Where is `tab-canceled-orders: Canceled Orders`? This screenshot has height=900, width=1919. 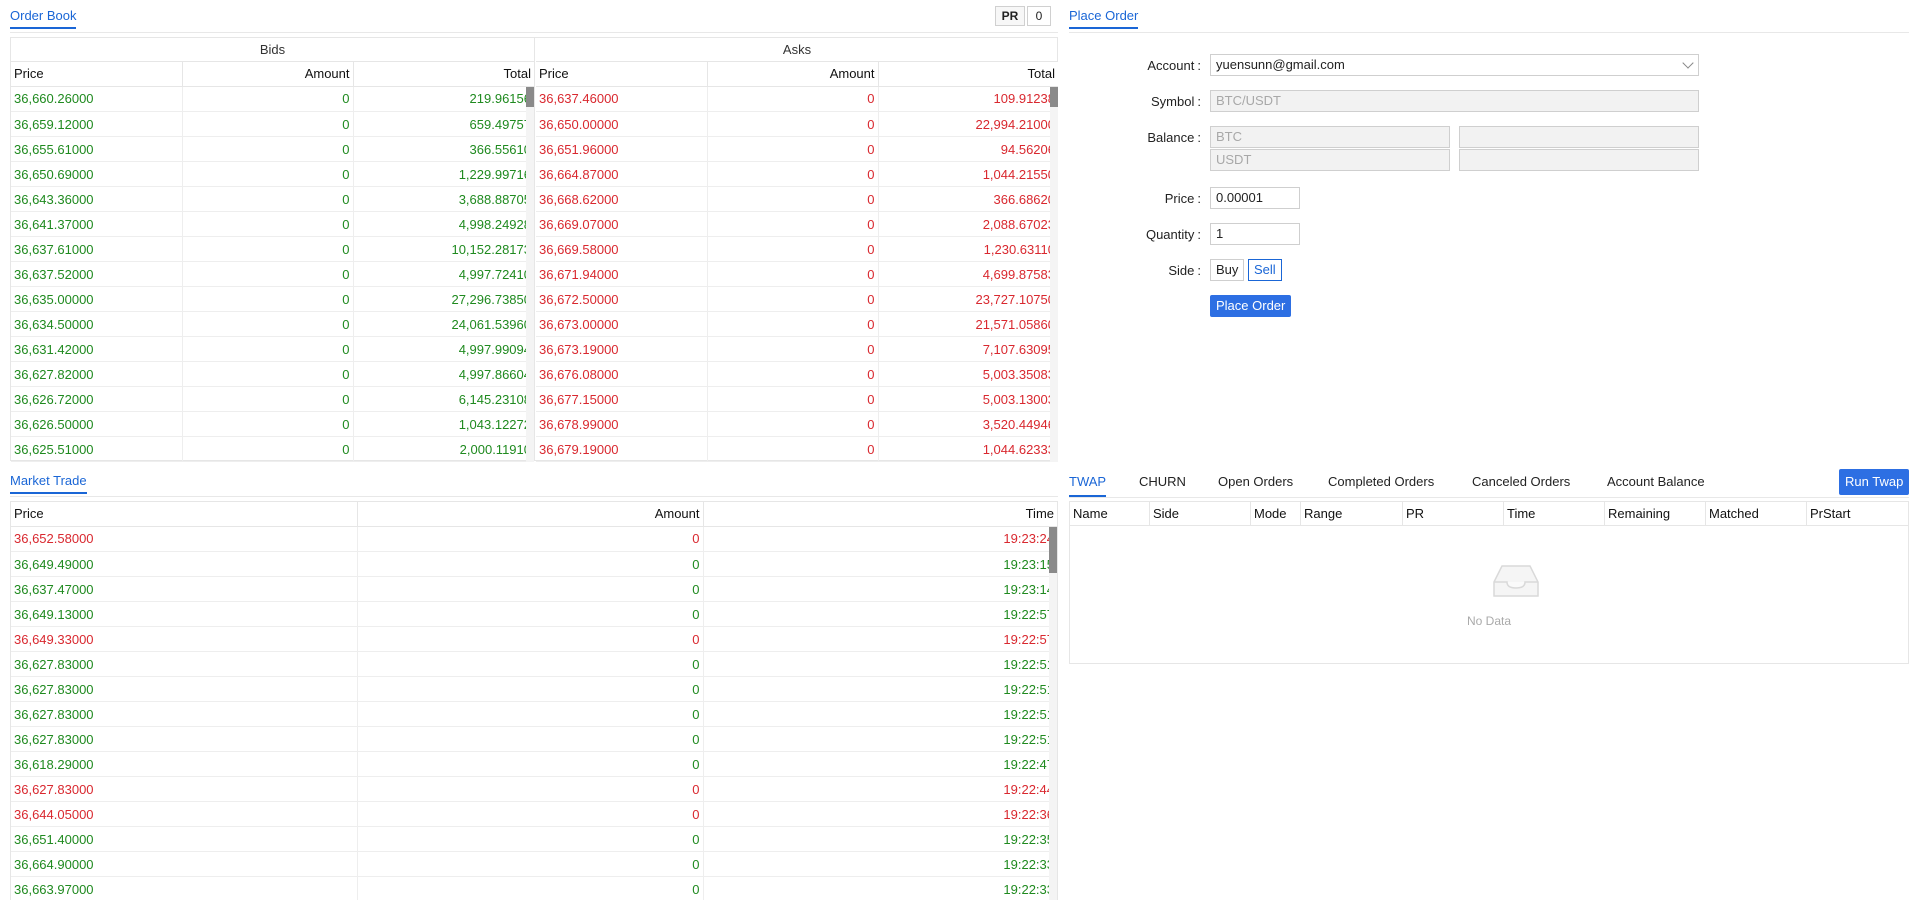 tab-canceled-orders: Canceled Orders is located at coordinates (1521, 482).